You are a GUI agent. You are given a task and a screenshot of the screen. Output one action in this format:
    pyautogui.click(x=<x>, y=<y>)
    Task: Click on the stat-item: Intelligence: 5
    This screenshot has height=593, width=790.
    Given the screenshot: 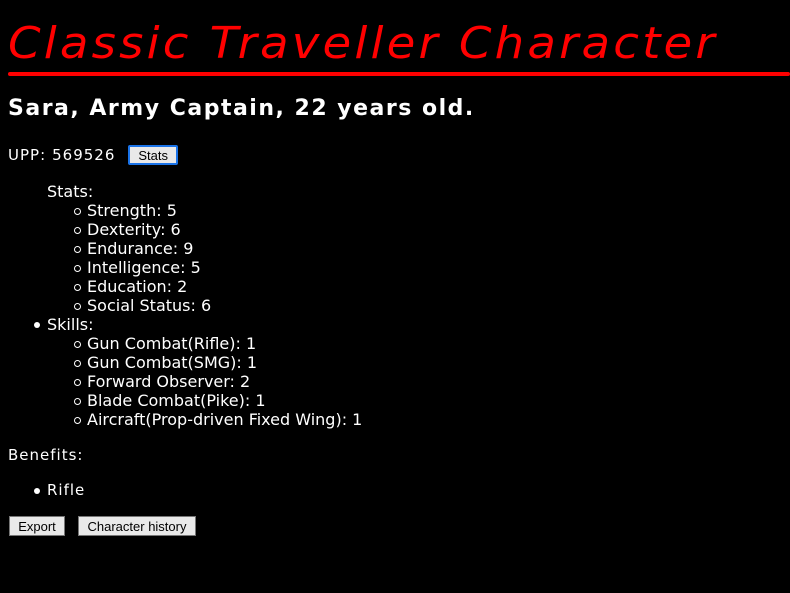 What is the action you would take?
    pyautogui.click(x=144, y=267)
    